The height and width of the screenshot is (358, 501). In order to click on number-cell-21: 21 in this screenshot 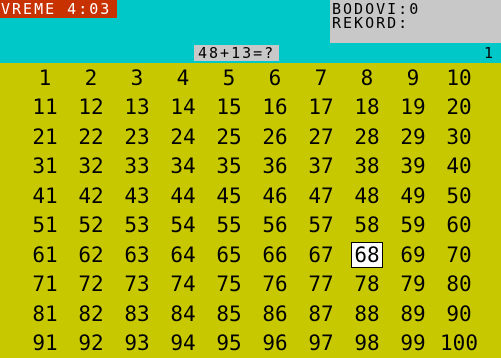, I will do `click(45, 137)`.